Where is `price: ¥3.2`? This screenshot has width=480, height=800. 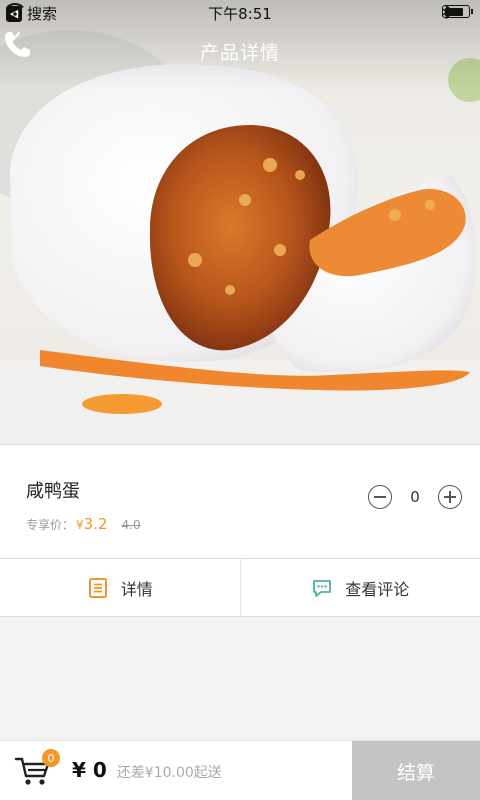 price: ¥3.2 is located at coordinates (92, 524).